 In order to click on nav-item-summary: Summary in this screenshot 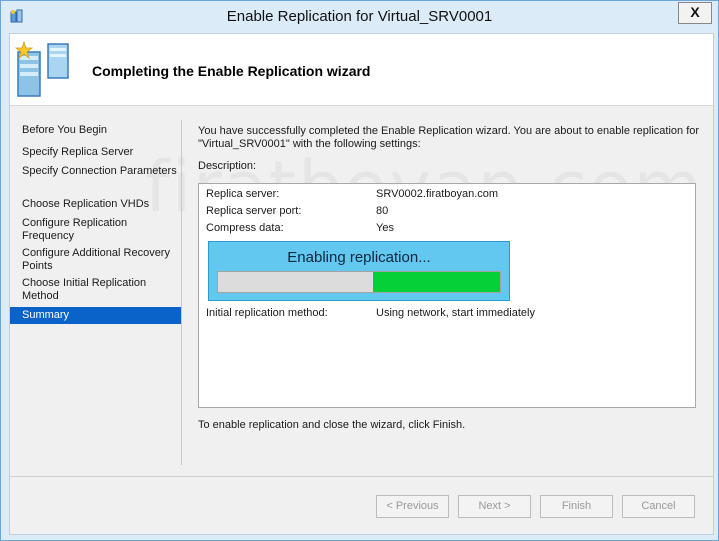, I will do `click(95, 315)`.